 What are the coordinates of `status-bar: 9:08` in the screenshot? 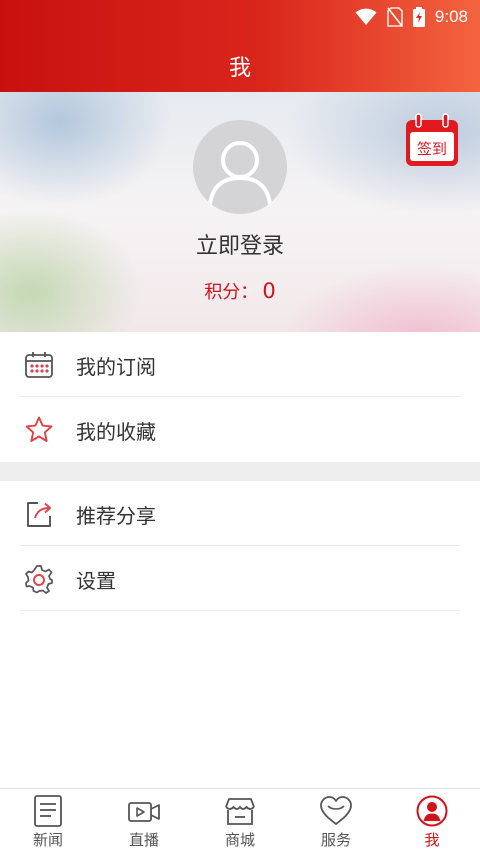 It's located at (411, 17).